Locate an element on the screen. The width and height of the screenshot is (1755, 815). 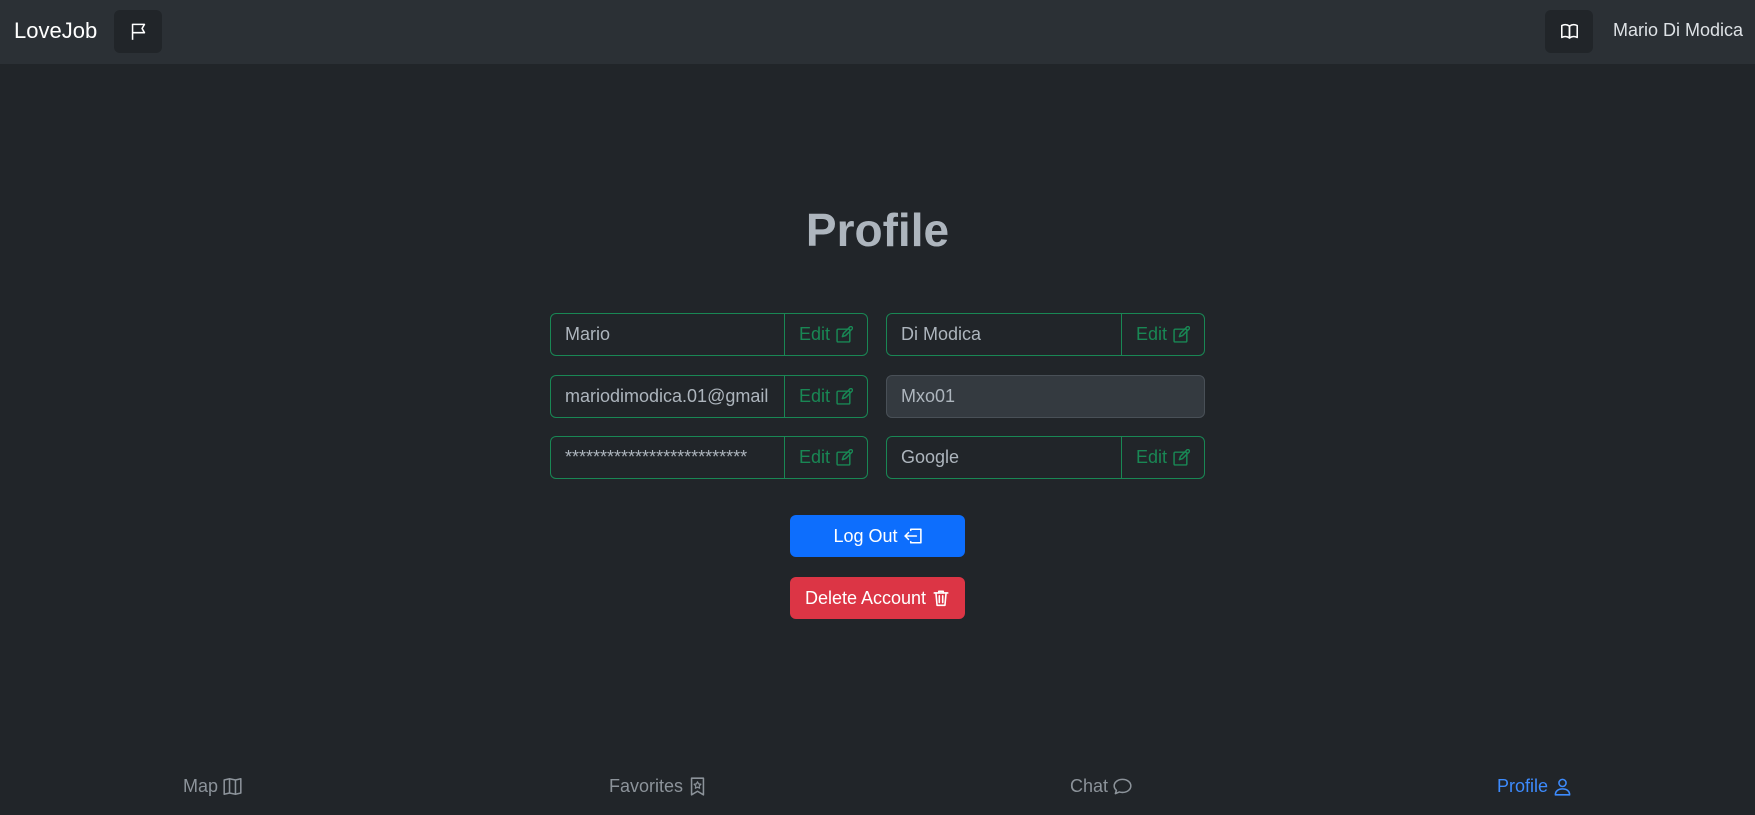
last-name-group: Di Modica Edit is located at coordinates (1045, 334).